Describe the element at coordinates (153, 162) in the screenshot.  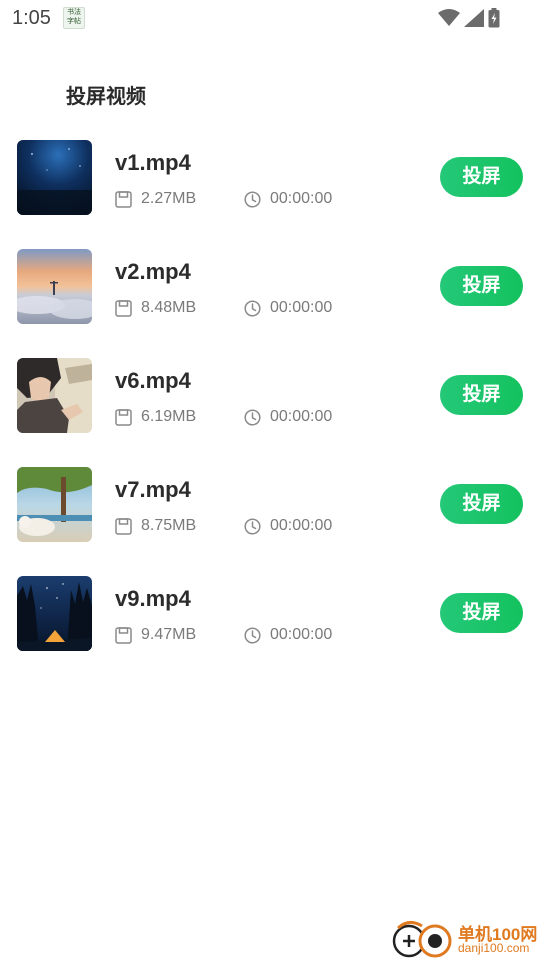
I see `video-file-name: v1.mp4` at that location.